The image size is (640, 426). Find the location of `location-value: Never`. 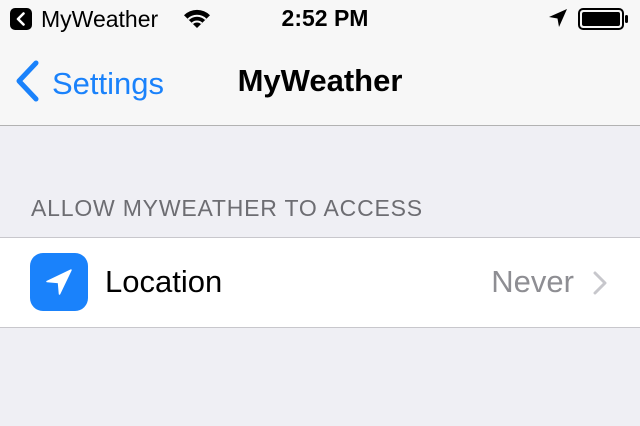

location-value: Never is located at coordinates (532, 281).